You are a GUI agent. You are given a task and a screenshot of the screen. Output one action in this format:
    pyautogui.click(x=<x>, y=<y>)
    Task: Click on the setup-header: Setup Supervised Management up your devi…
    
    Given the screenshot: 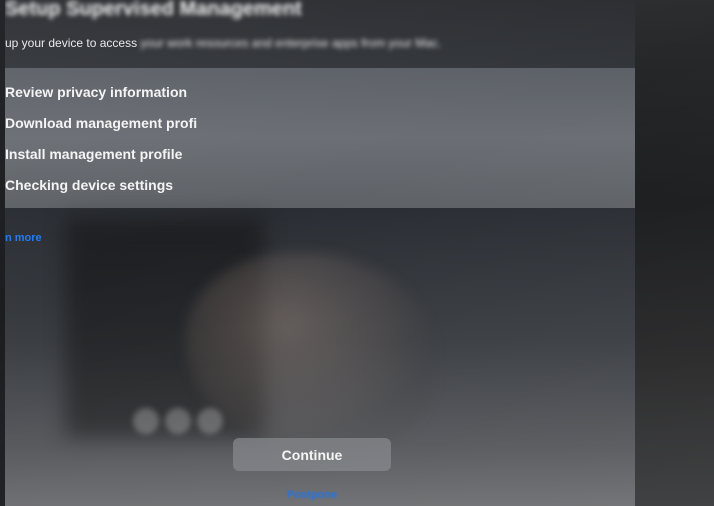 What is the action you would take?
    pyautogui.click(x=320, y=34)
    